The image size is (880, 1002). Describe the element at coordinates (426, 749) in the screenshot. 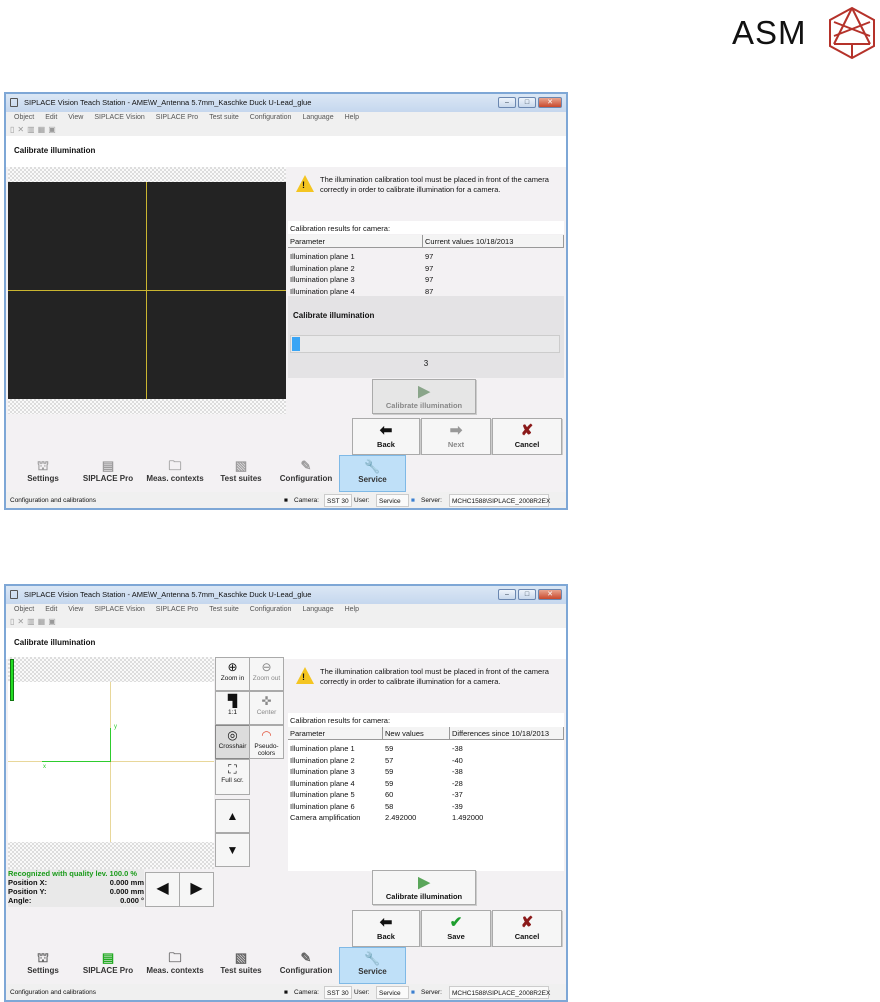

I see `table-row: Illumination plane 1 59 -38` at that location.